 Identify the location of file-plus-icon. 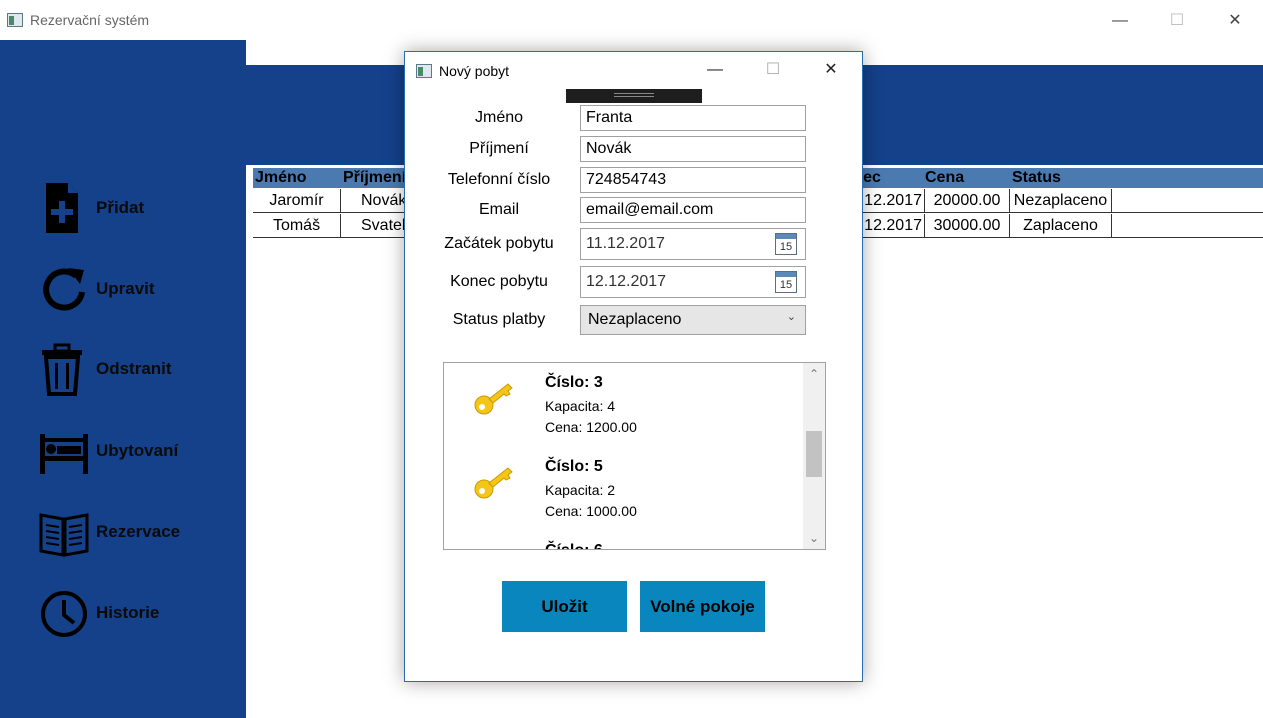
(62, 208).